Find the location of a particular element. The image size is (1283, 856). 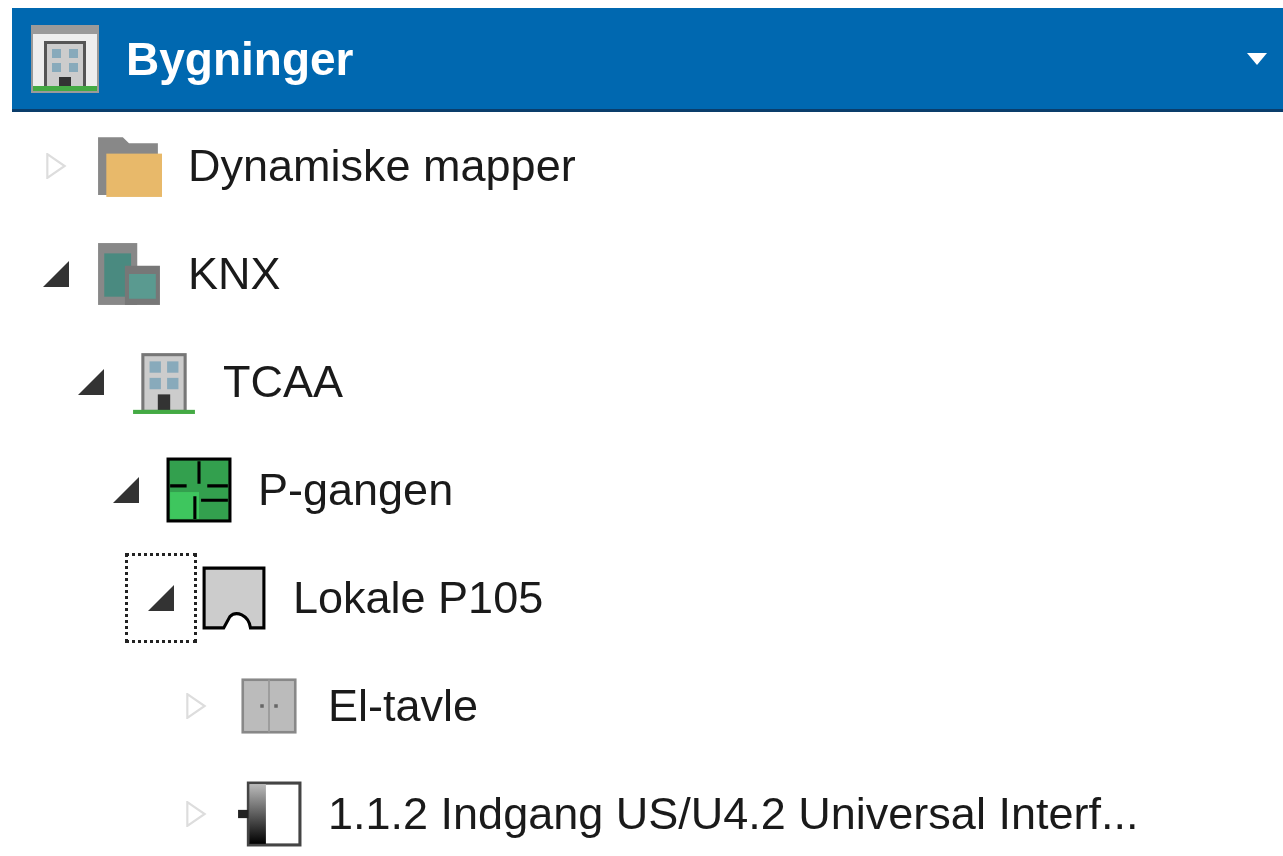

tree-item: Lokale P105 is located at coordinates (418, 598).